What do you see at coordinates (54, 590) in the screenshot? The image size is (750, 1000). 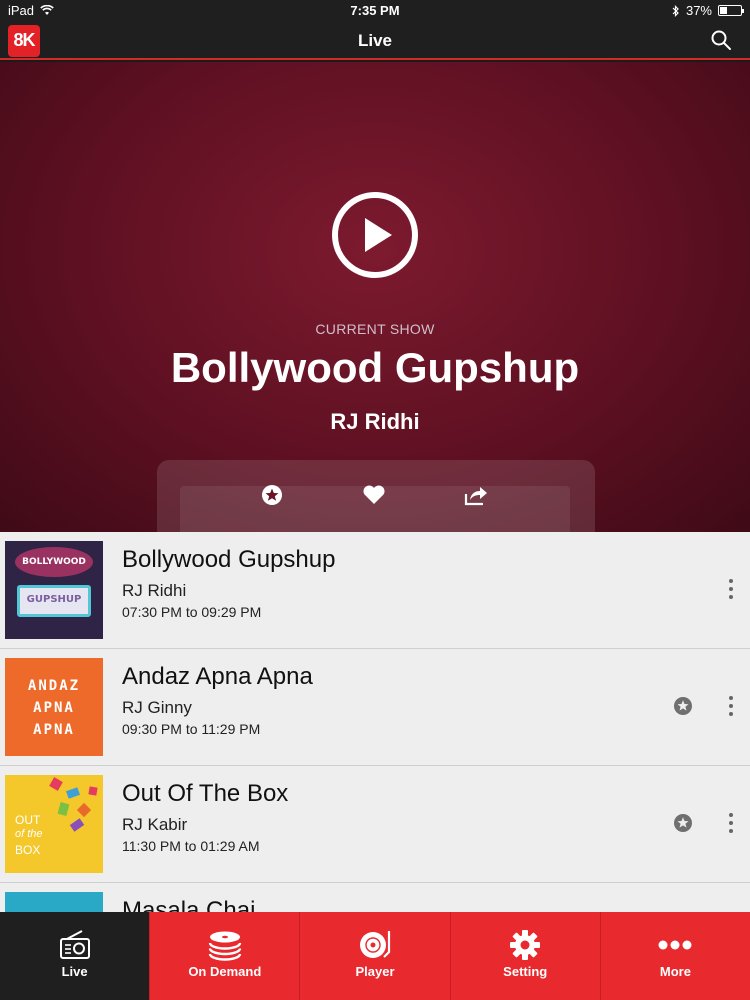 I see `show-thumbnail: BOLLYWOOD GUPSHUP` at bounding box center [54, 590].